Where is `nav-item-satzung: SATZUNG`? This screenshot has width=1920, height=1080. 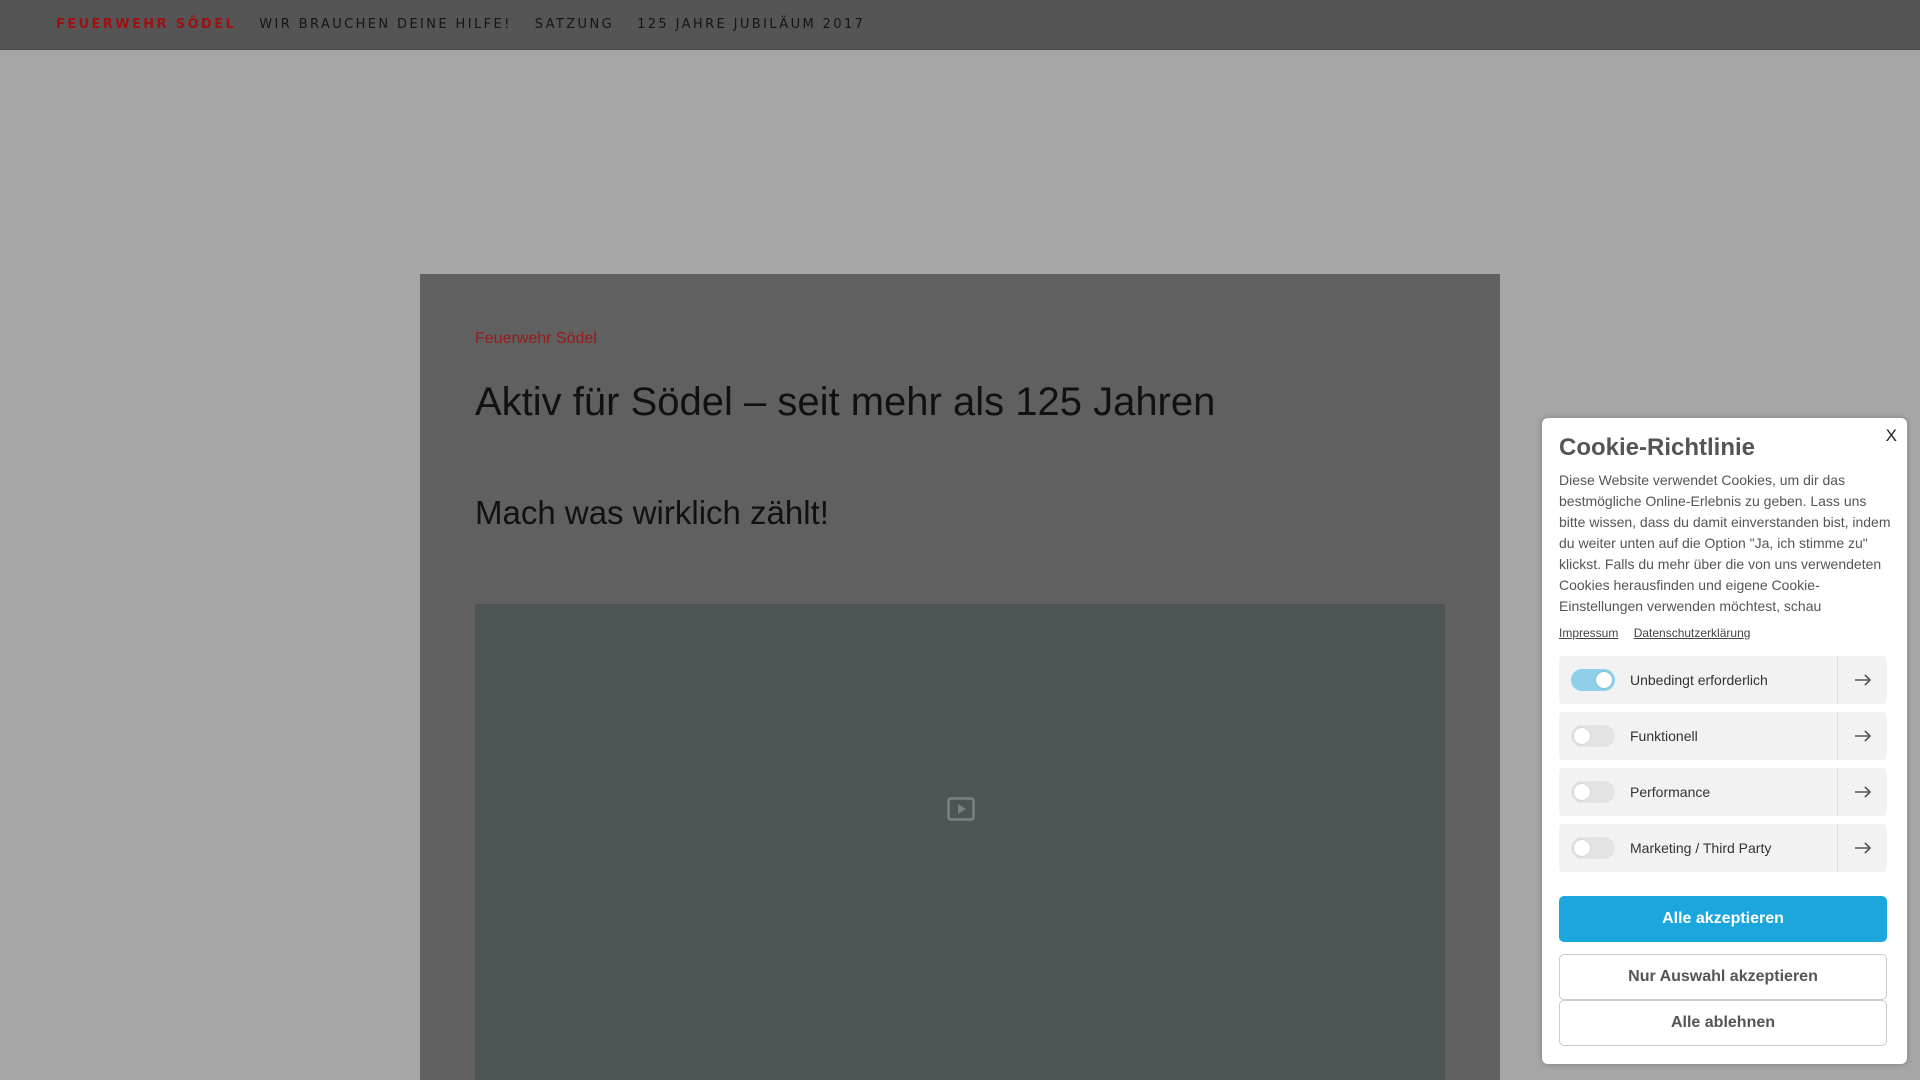
nav-item-satzung: SATZUNG is located at coordinates (574, 24).